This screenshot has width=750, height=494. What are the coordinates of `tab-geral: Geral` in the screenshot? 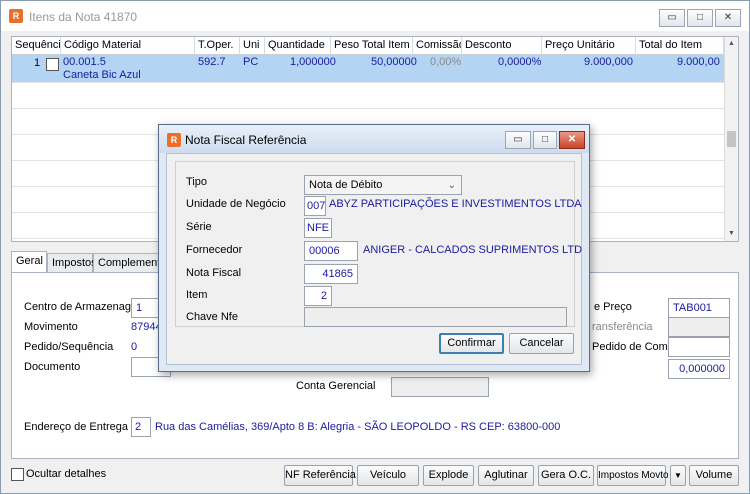 It's located at (29, 262).